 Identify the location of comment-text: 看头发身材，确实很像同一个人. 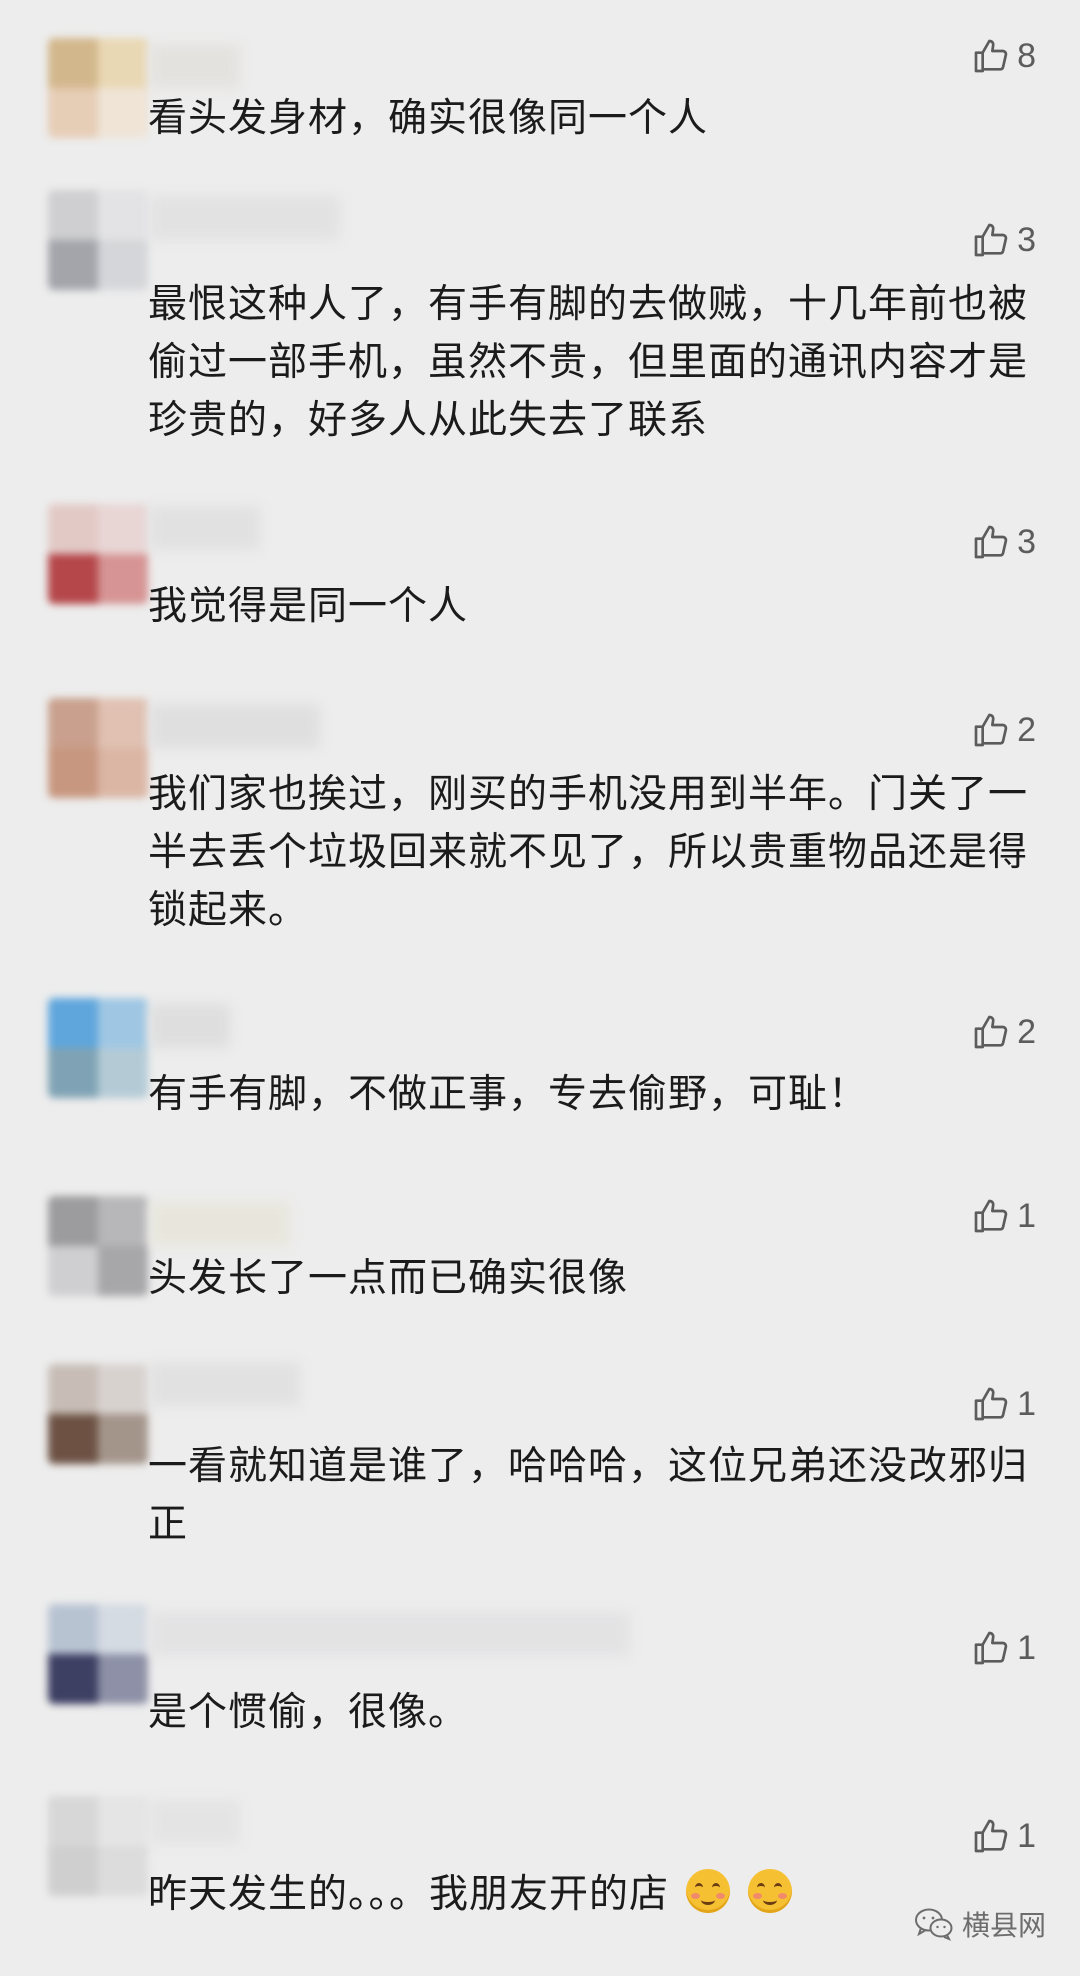
(428, 118).